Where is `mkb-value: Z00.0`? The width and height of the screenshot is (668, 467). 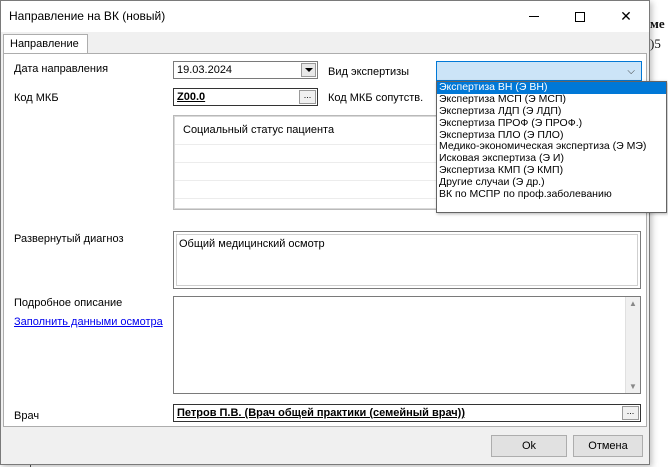
mkb-value: Z00.0 is located at coordinates (191, 97).